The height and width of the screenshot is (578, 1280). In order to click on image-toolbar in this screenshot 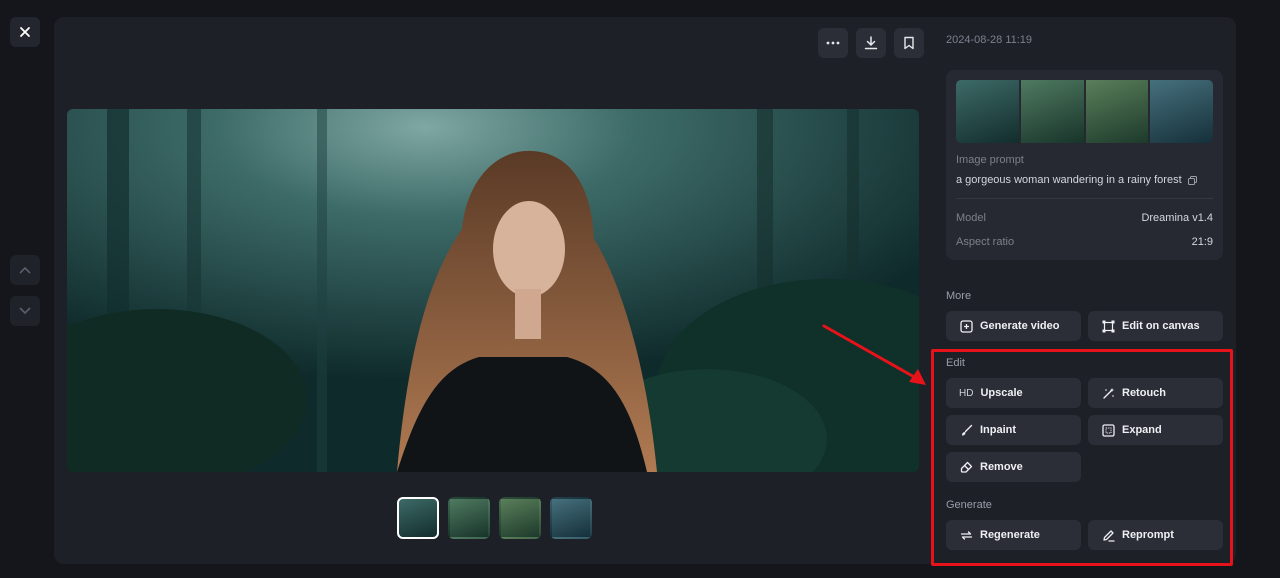, I will do `click(871, 43)`.